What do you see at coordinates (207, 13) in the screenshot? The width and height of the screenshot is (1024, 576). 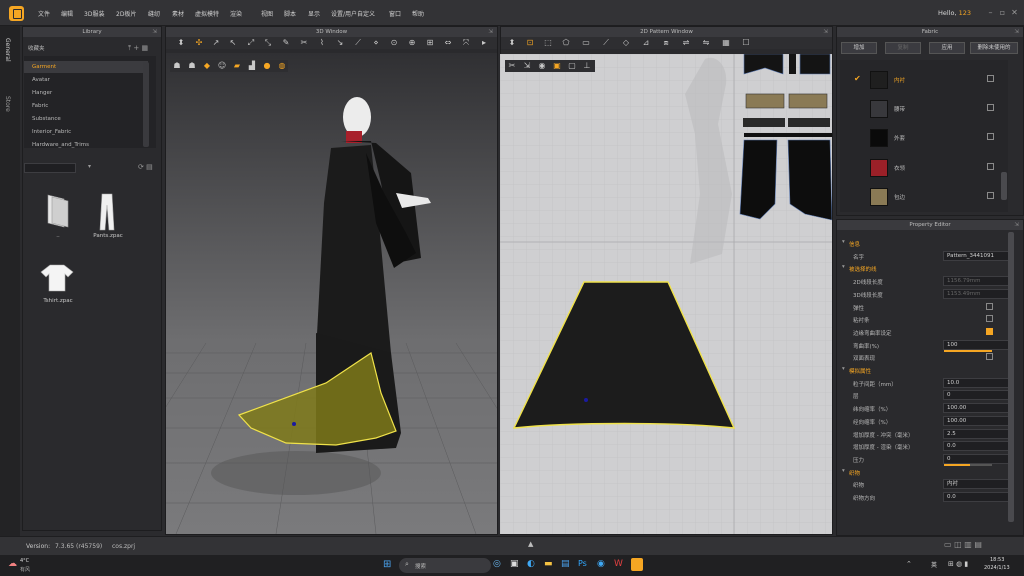 I see `menu-avatar: 虚拟模特` at bounding box center [207, 13].